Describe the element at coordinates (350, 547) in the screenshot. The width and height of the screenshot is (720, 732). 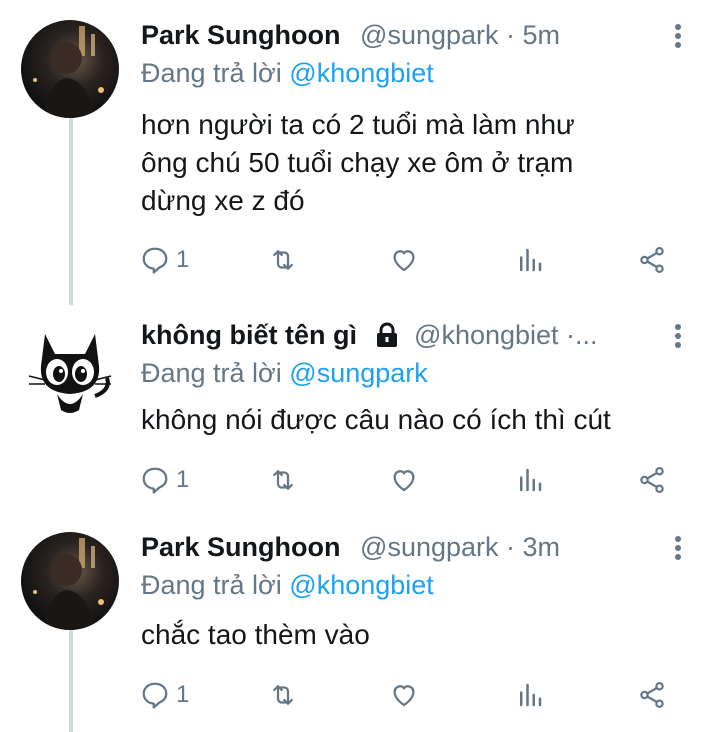
I see `tweet-header: Park Sunghoon @sungpark · 3m` at that location.